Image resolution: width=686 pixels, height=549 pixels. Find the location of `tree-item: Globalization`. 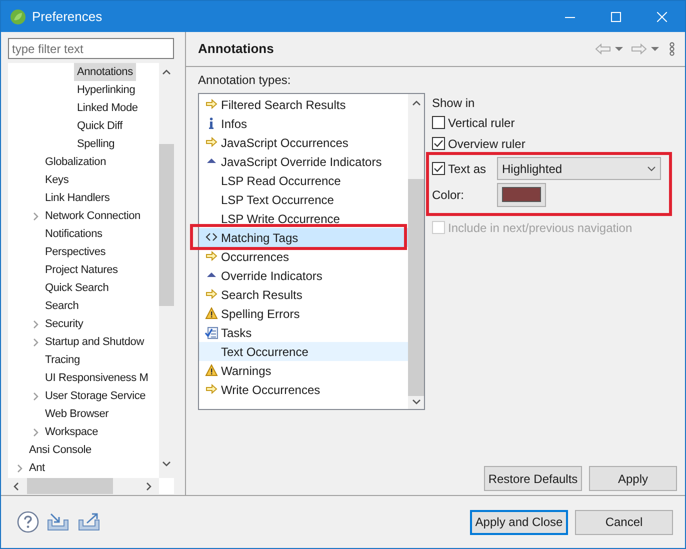

tree-item: Globalization is located at coordinates (75, 162).